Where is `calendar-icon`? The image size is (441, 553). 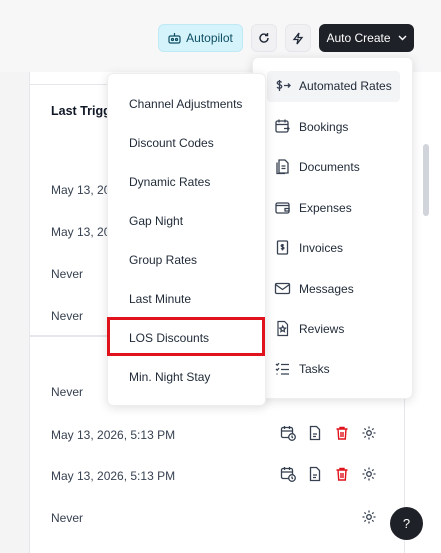
calendar-icon is located at coordinates (282, 126).